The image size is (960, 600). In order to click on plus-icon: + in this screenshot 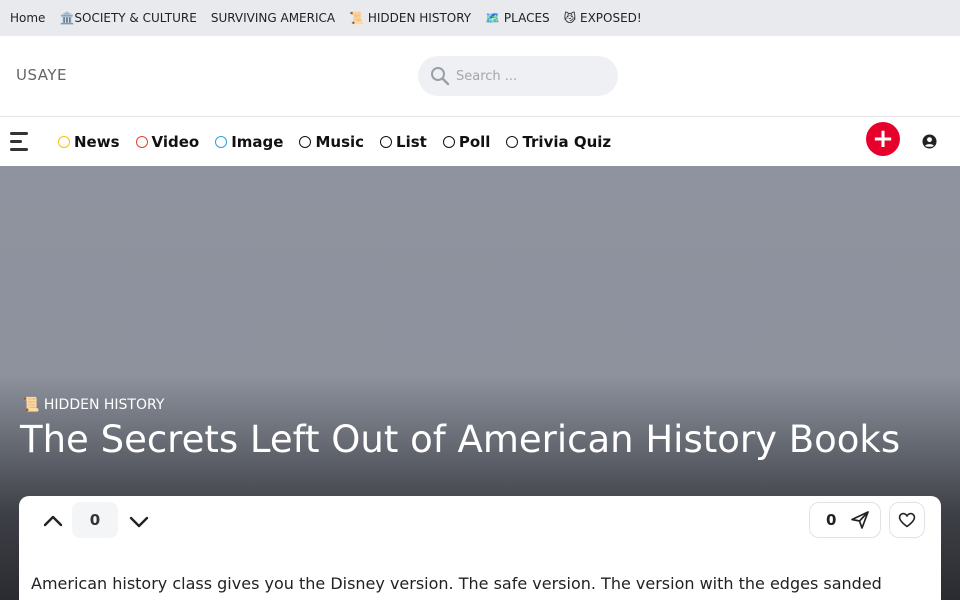, I will do `click(883, 139)`.